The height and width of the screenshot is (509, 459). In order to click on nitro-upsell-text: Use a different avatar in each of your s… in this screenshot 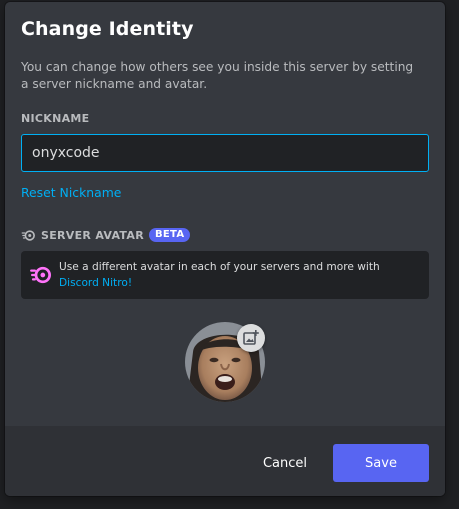, I will do `click(239, 275)`.